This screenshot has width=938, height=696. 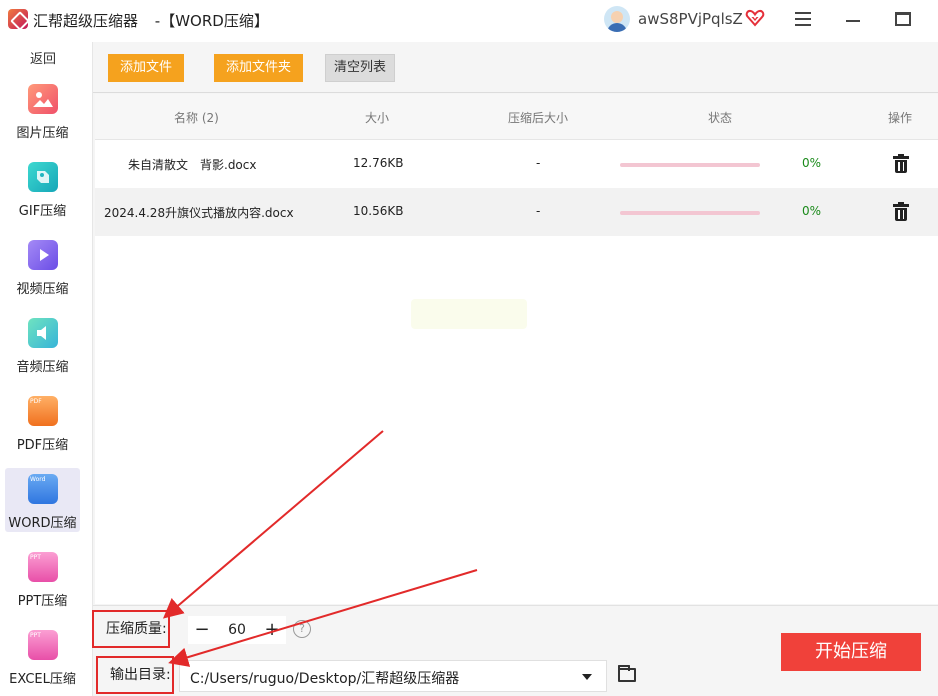 I want to click on back-button: 返回, so click(x=43, y=57).